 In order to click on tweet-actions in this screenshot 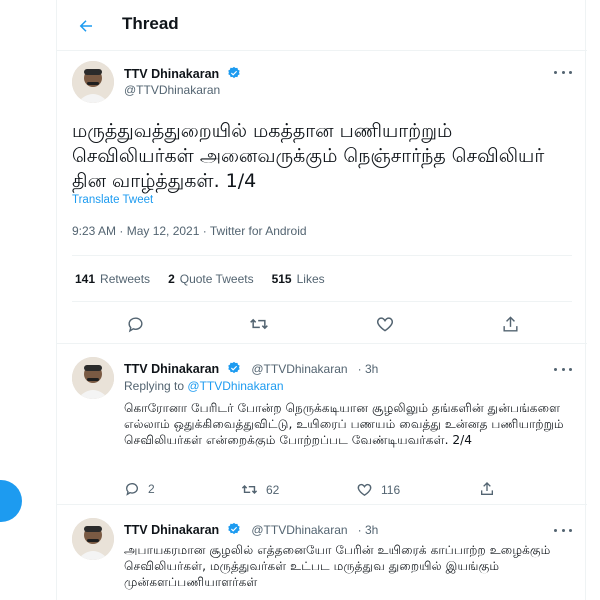, I will do `click(322, 324)`.